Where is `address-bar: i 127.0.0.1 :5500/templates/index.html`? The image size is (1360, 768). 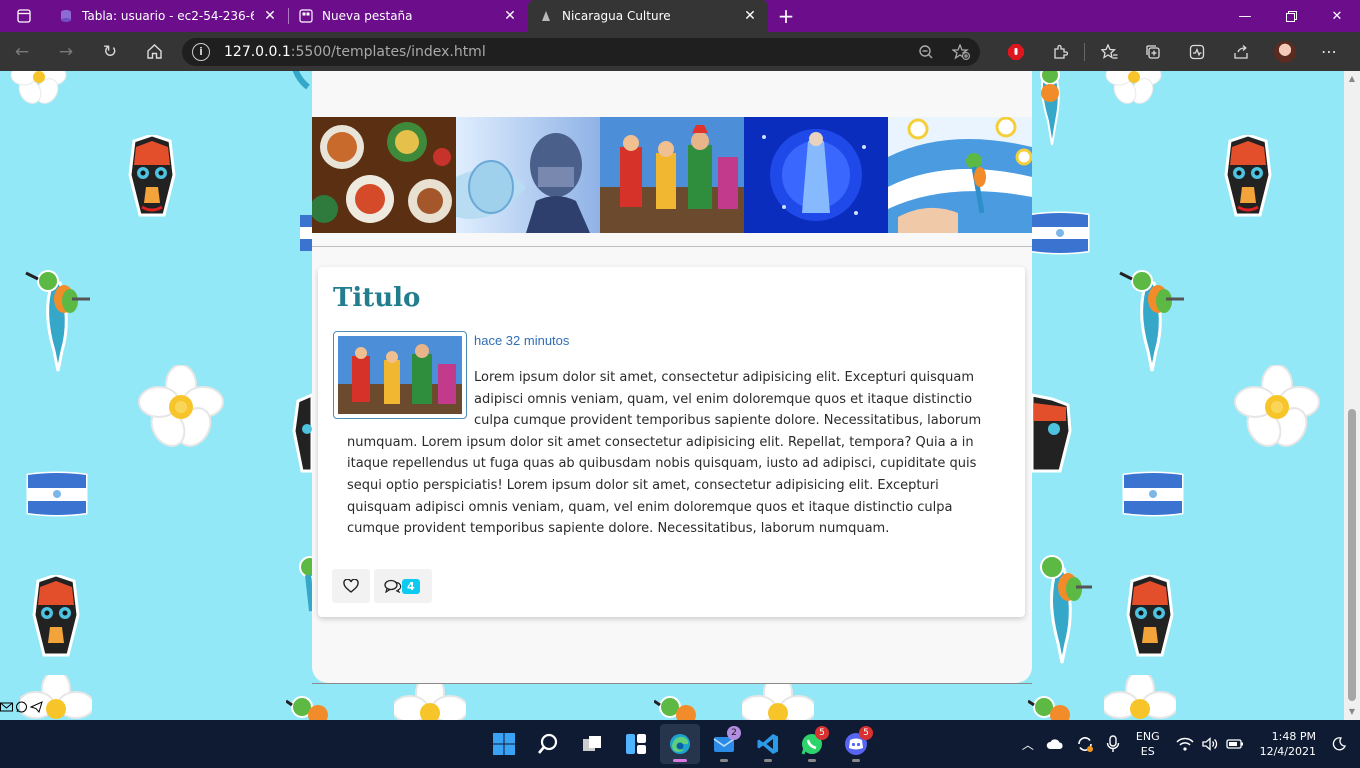
address-bar: i 127.0.0.1 :5500/templates/index.html is located at coordinates (581, 51).